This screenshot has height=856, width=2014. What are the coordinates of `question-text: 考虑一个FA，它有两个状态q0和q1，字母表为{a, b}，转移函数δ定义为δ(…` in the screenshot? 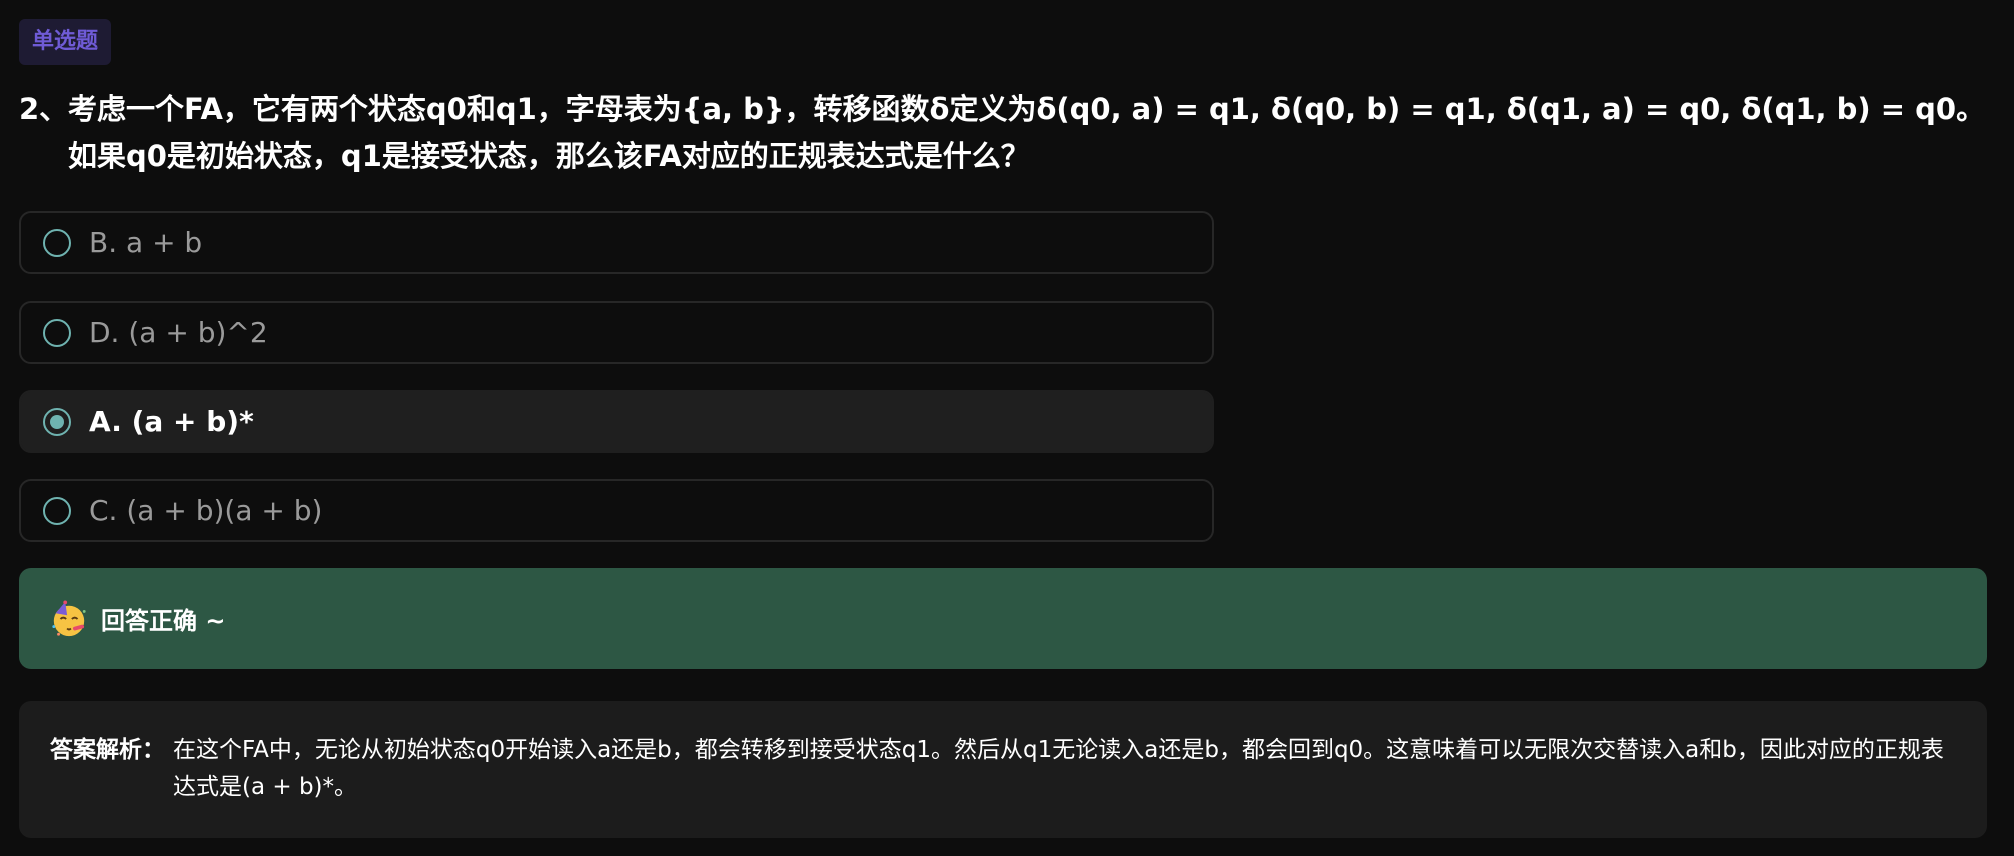 It's located at (1027, 132).